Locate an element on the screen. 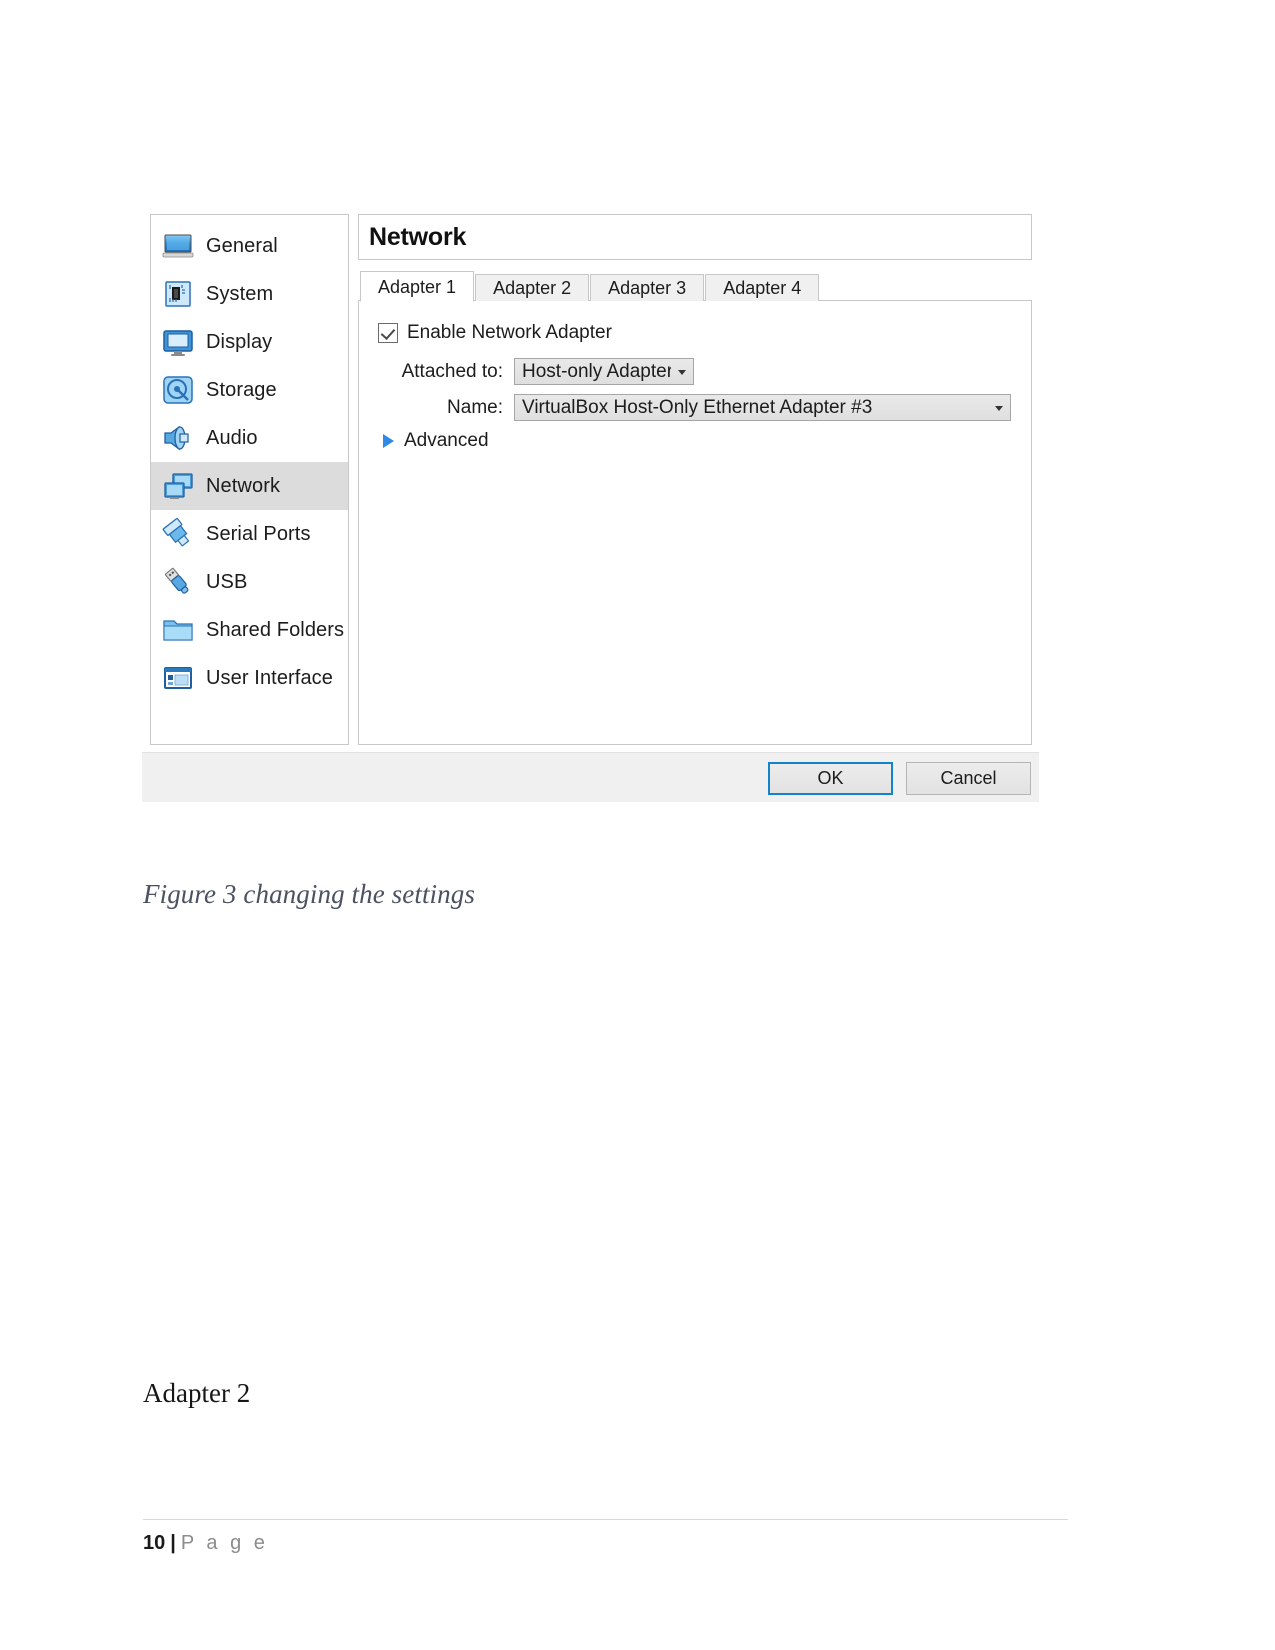 This screenshot has height=1650, width=1275. sidebar-item-general: General is located at coordinates (249, 246).